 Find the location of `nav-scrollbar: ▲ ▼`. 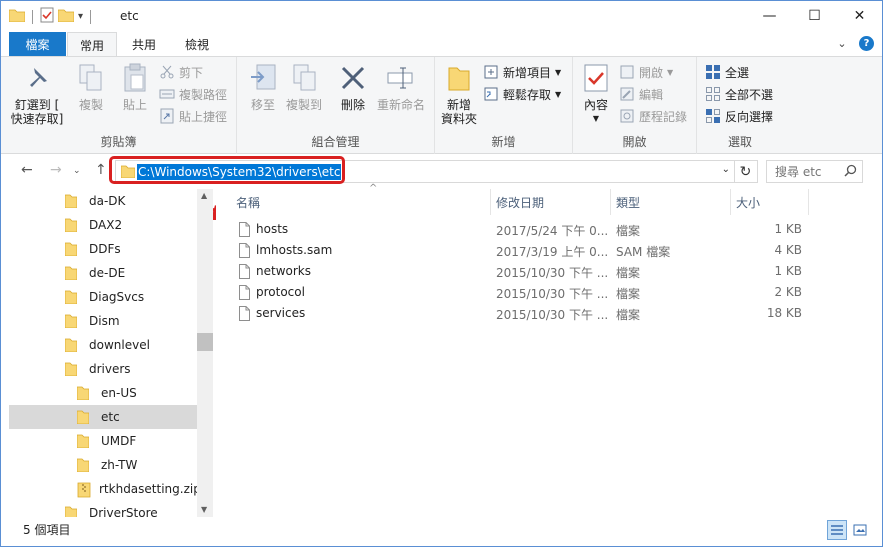

nav-scrollbar: ▲ ▼ is located at coordinates (205, 353).